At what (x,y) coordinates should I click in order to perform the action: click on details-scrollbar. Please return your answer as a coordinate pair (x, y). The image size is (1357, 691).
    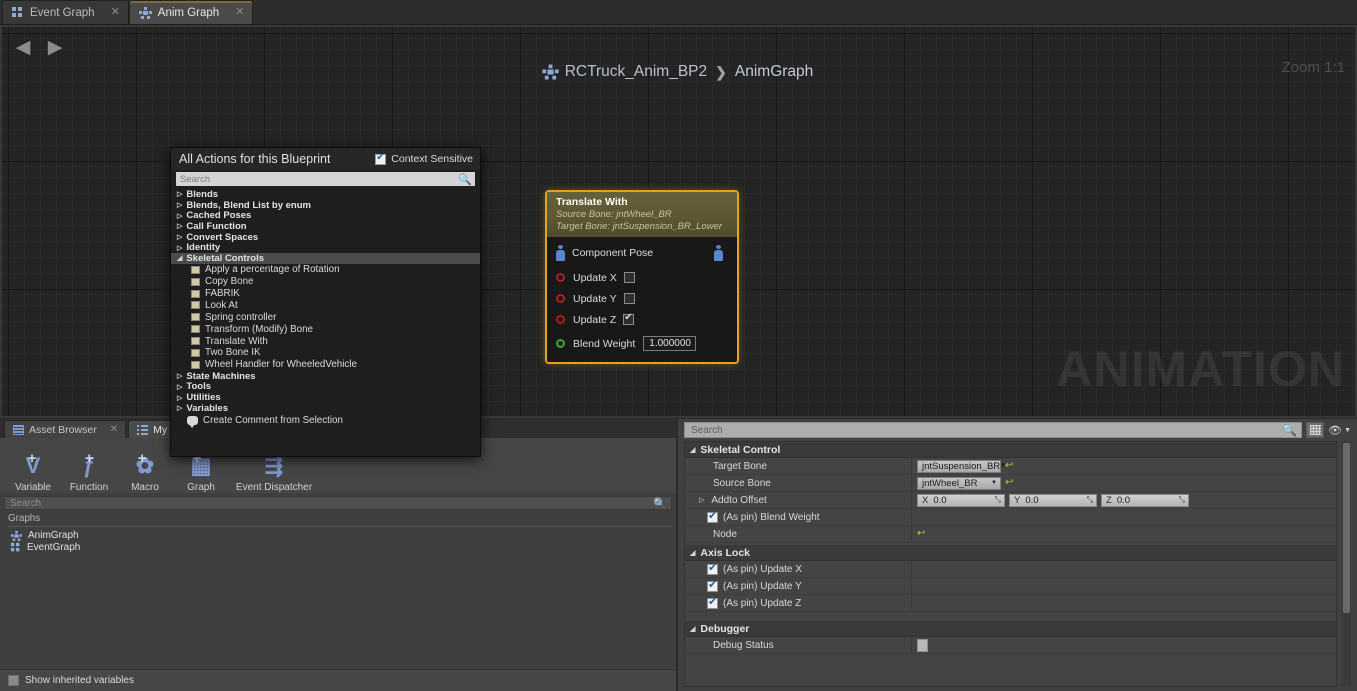
    Looking at the image, I should click on (1346, 564).